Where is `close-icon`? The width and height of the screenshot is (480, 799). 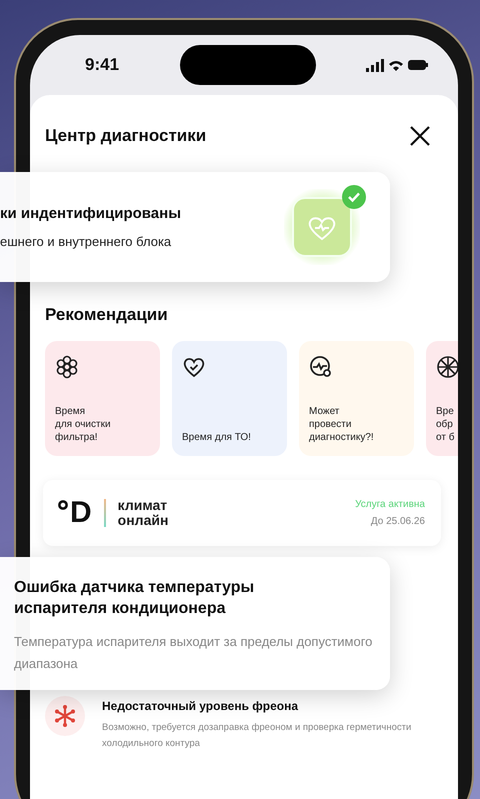 close-icon is located at coordinates (420, 136).